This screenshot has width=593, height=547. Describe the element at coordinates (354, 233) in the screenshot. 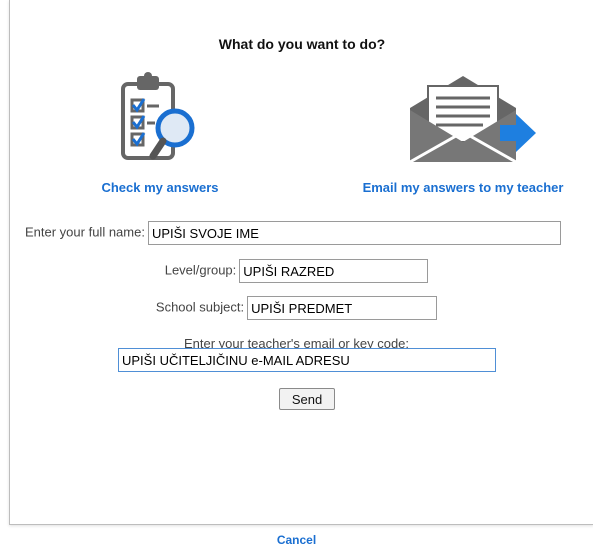

I see `full-name-input` at that location.